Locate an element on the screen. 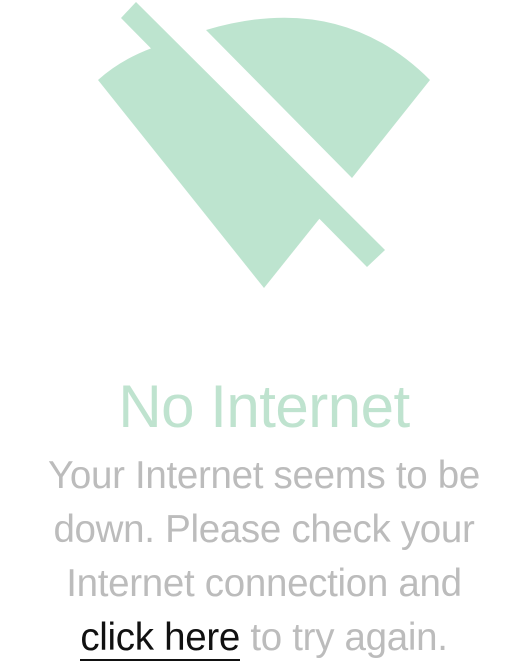  message-line-4: click here to try again. is located at coordinates (264, 638).